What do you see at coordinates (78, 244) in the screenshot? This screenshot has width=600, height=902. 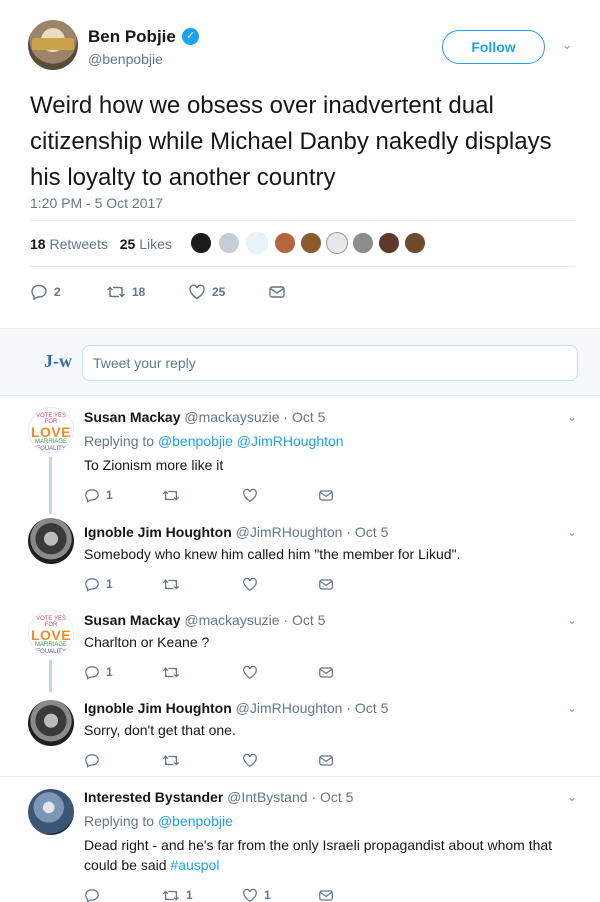 I see `retweets-label: Retweets` at bounding box center [78, 244].